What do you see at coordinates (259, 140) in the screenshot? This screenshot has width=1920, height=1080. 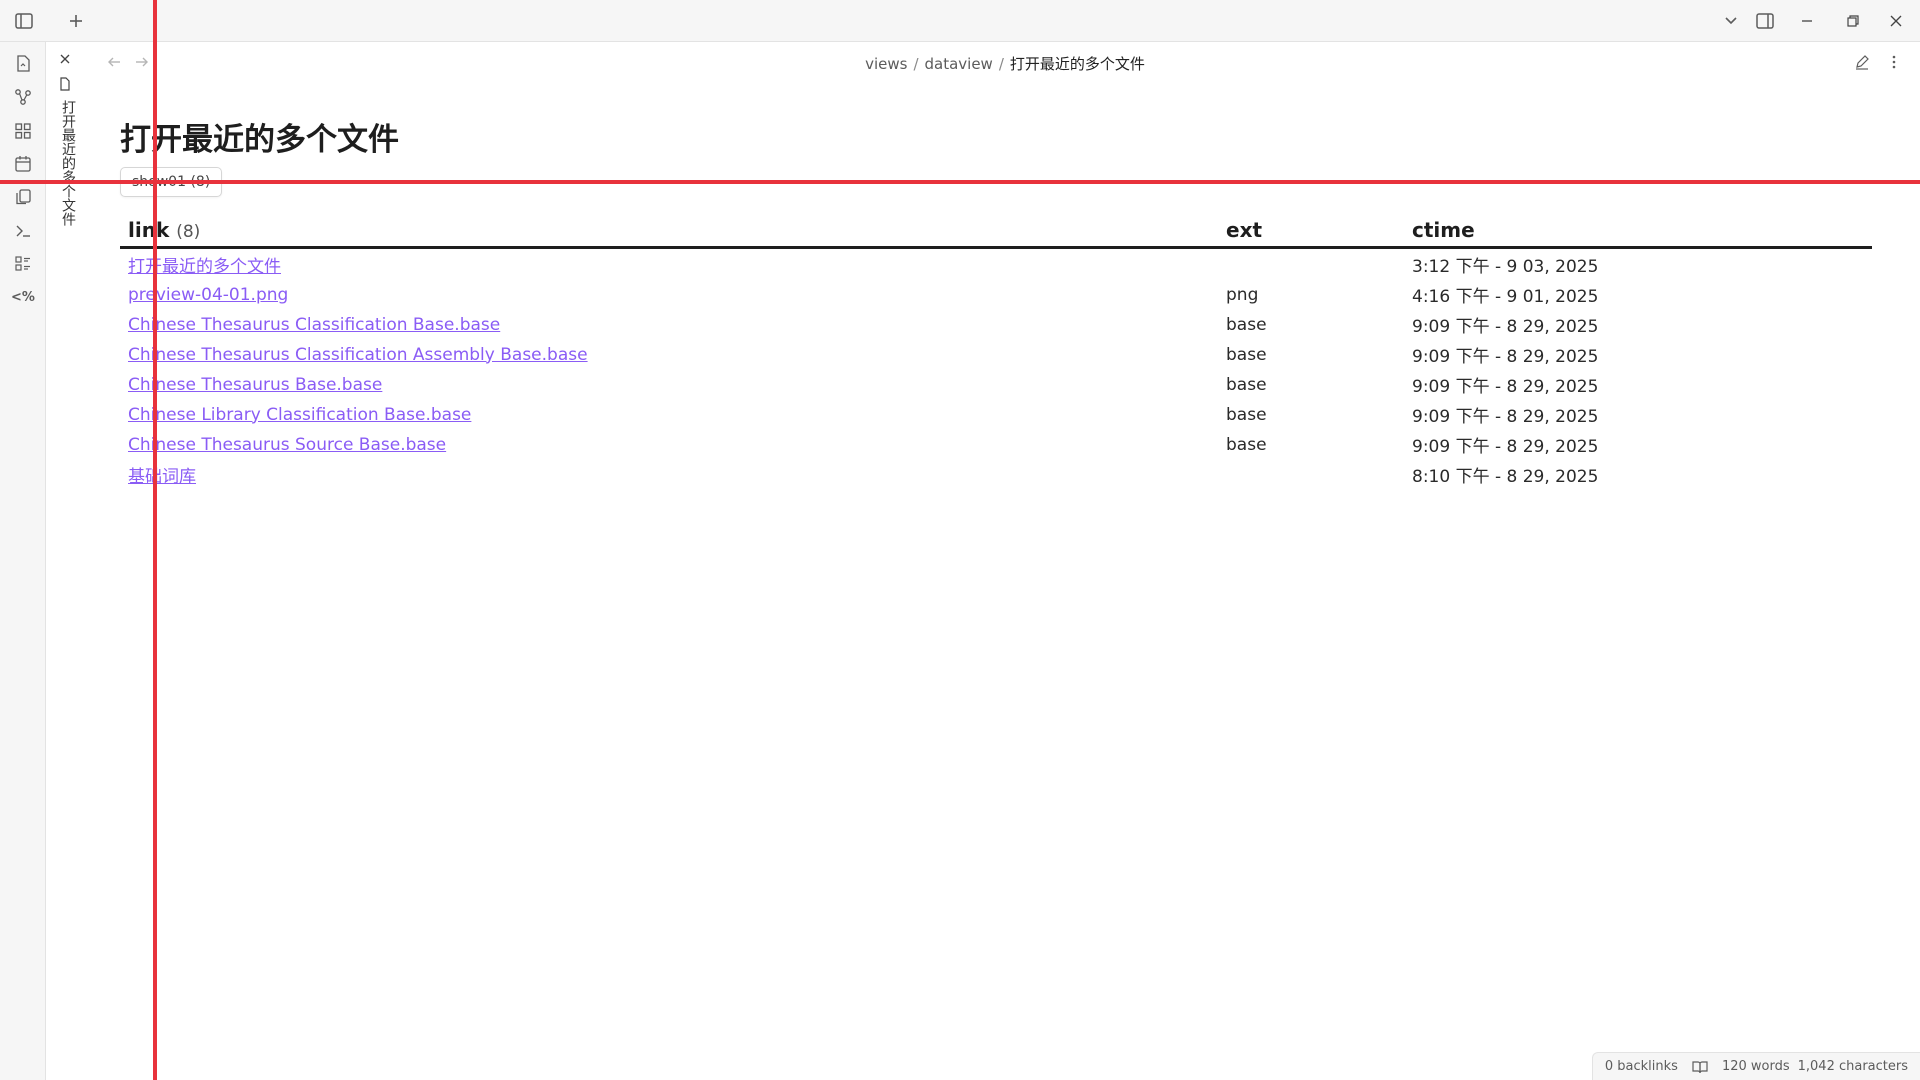 I see `page-title: 打开最近的多个文件` at bounding box center [259, 140].